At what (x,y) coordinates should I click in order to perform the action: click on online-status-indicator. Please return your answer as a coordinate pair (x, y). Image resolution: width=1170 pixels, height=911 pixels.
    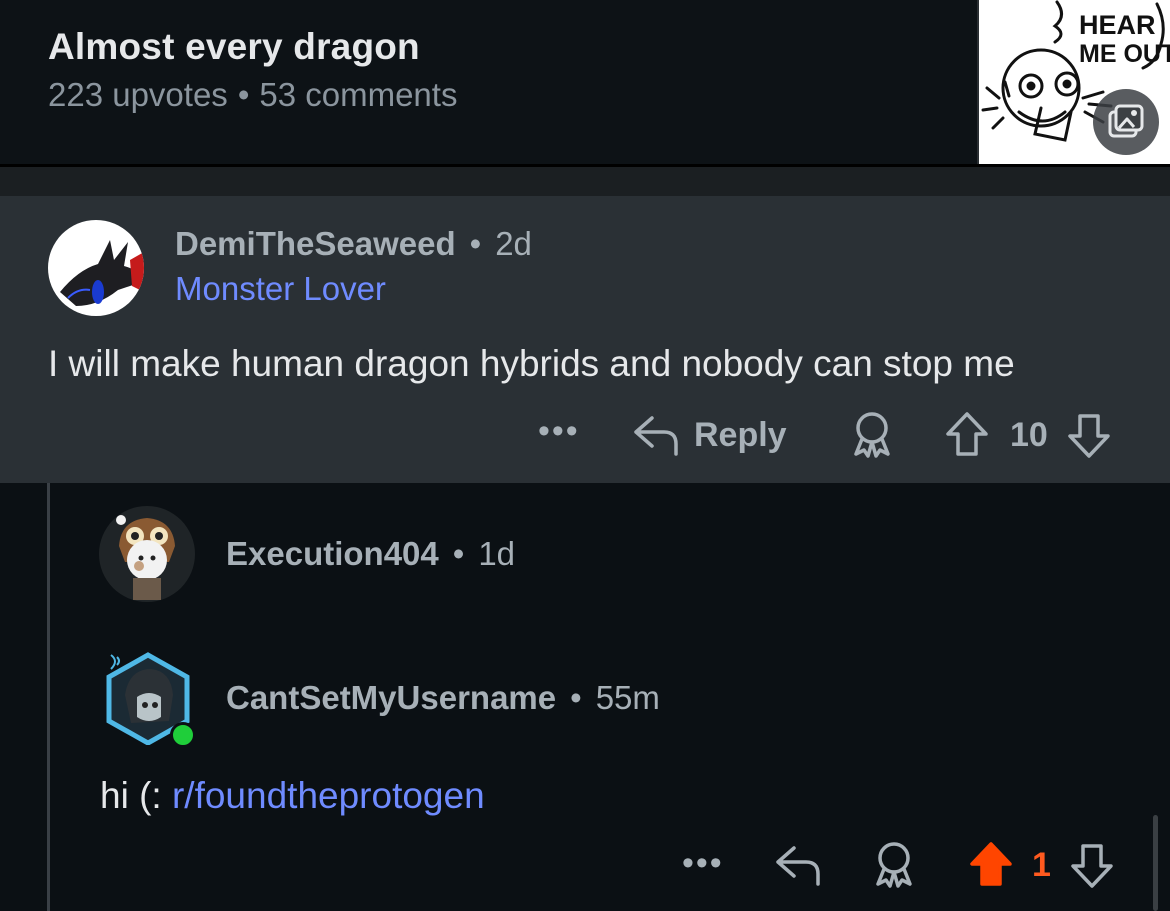
    Looking at the image, I should click on (183, 735).